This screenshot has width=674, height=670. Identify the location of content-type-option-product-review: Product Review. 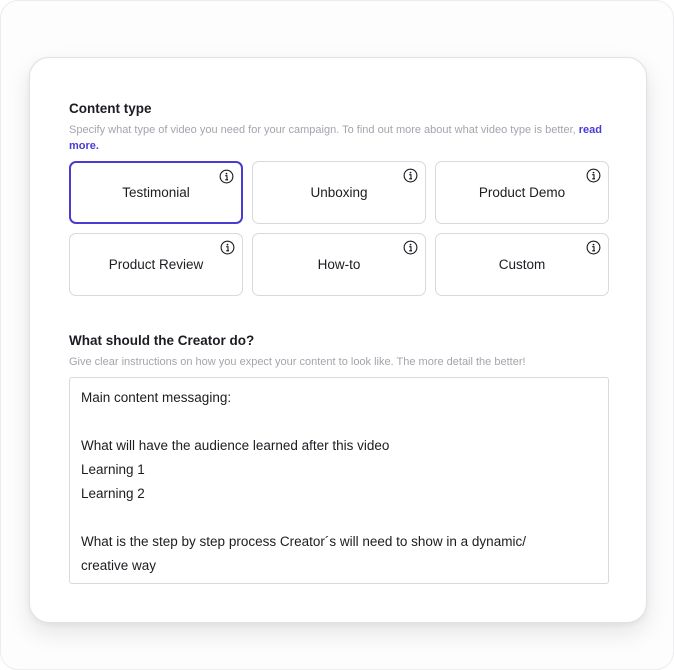
(156, 264).